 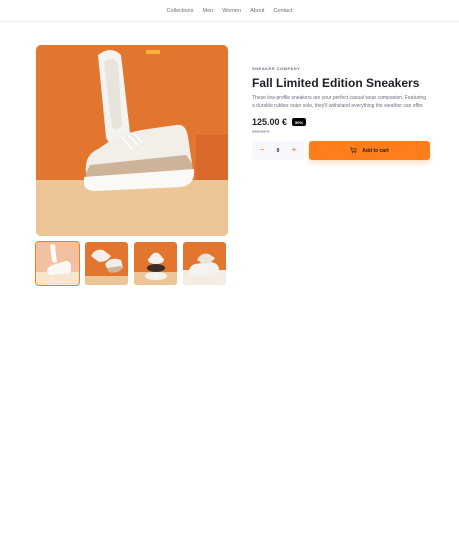 I want to click on price-row: 125.00 € 50%, so click(x=341, y=122).